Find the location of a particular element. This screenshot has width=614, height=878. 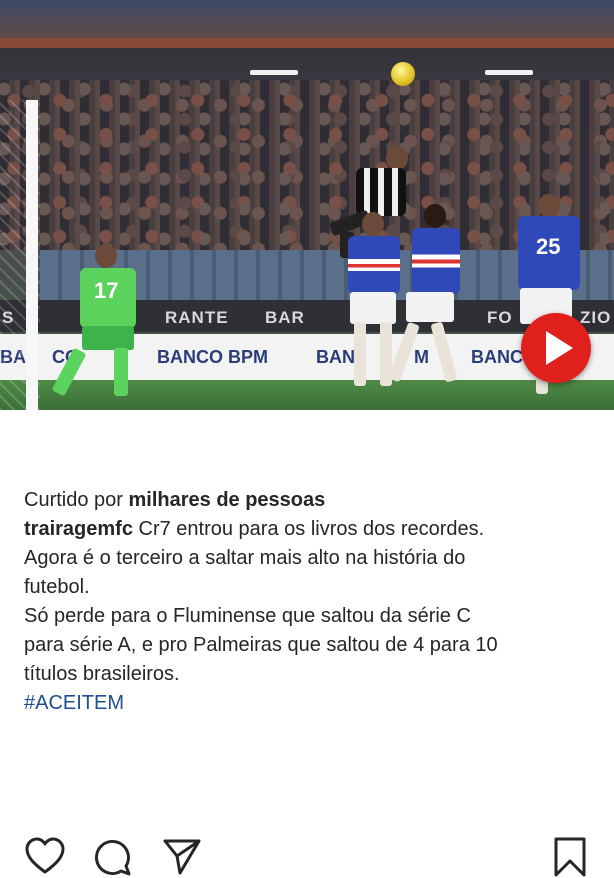

ad-text: BAR is located at coordinates (285, 317).